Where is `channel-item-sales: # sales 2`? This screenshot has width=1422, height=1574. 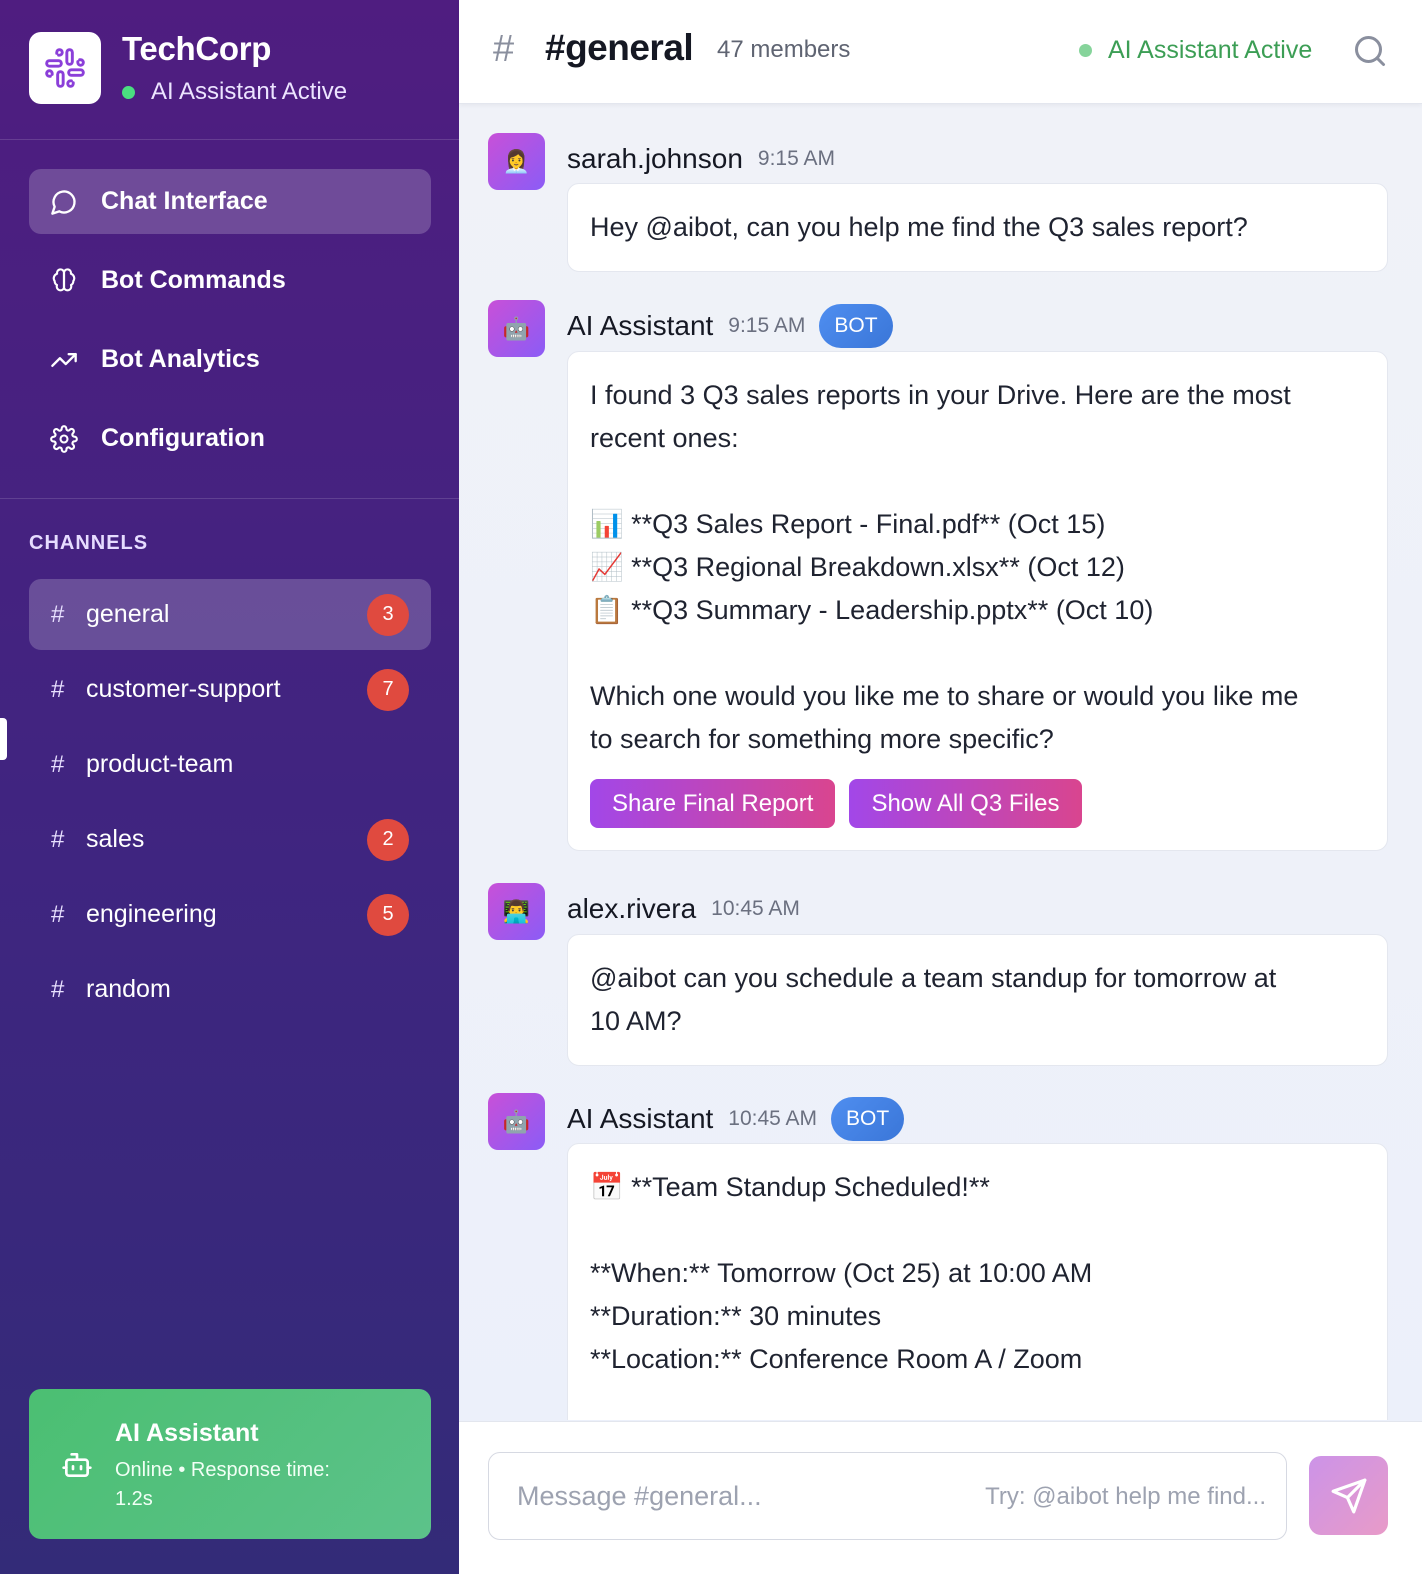 channel-item-sales: # sales 2 is located at coordinates (230, 839).